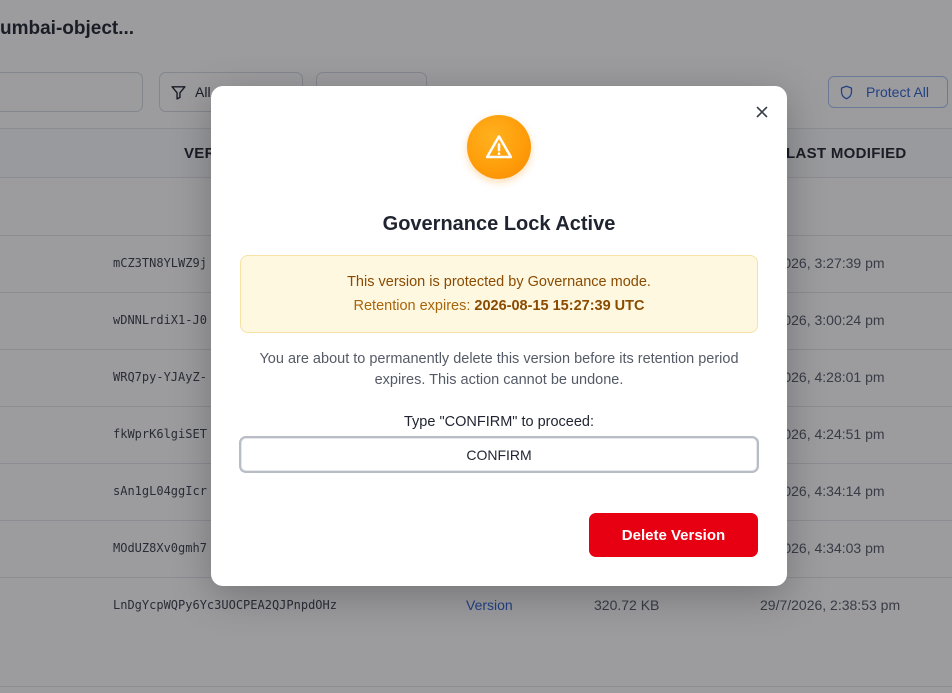  Describe the element at coordinates (499, 422) in the screenshot. I see `confirm-label: Type "CONFIRM" to proceed:` at that location.